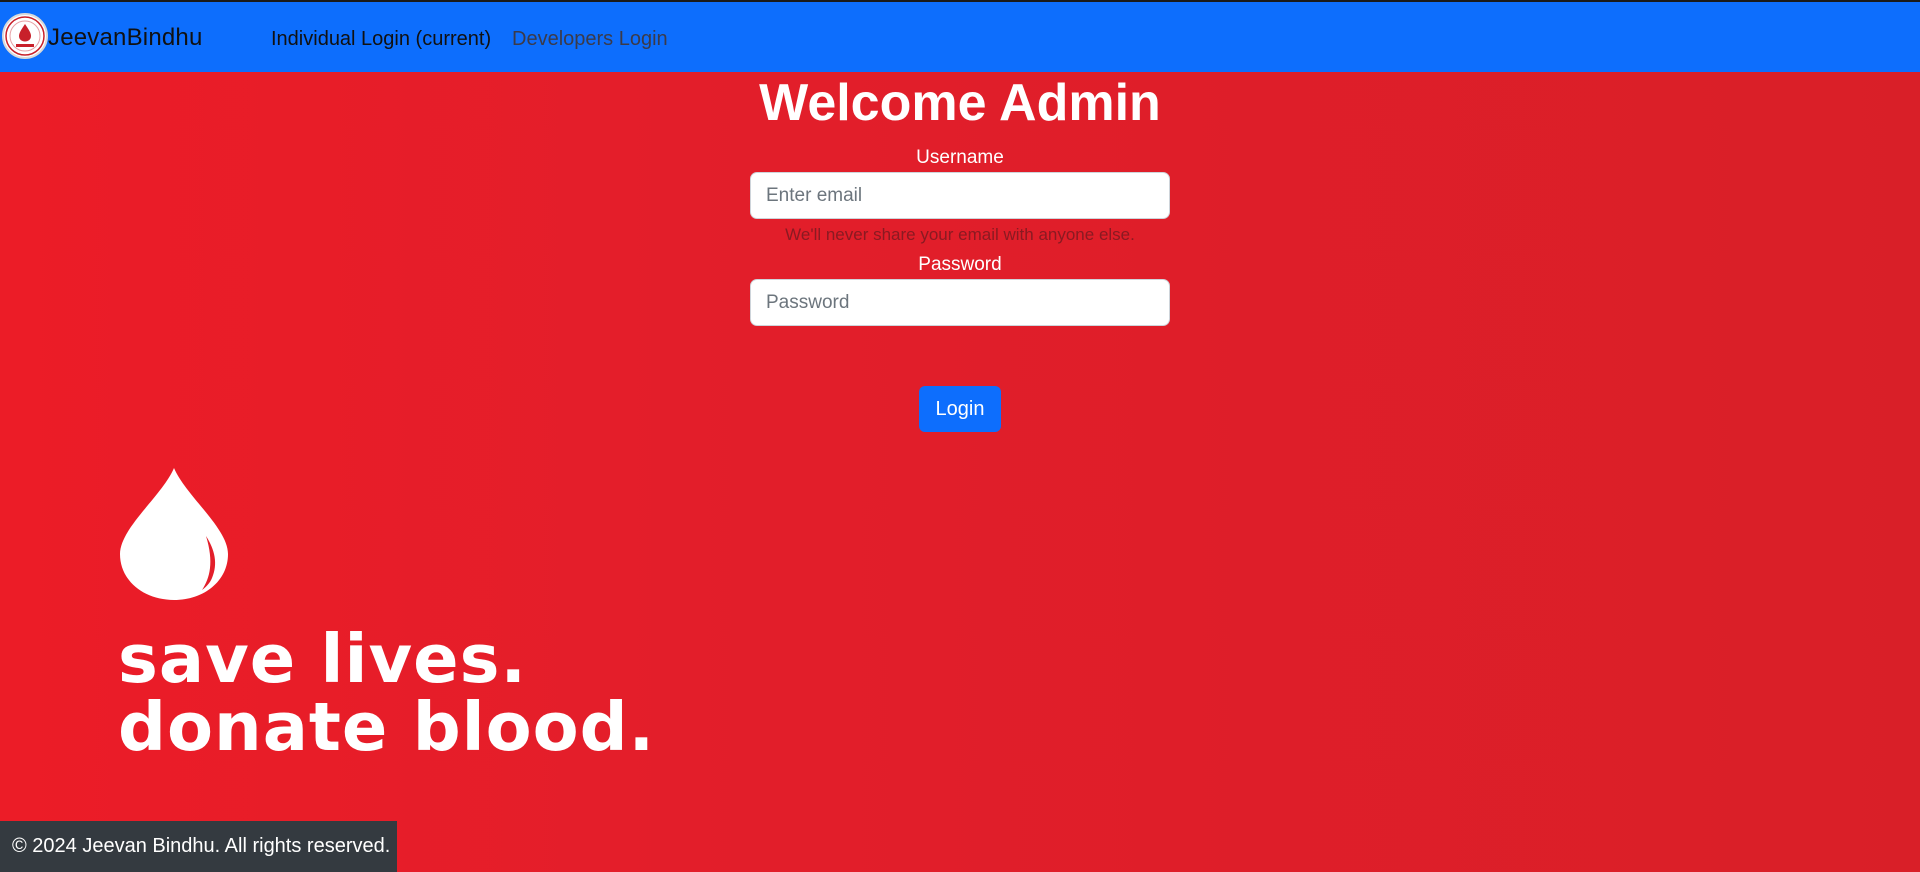 The height and width of the screenshot is (872, 1920). Describe the element at coordinates (25, 36) in the screenshot. I see `blood-drop-logo-icon` at that location.